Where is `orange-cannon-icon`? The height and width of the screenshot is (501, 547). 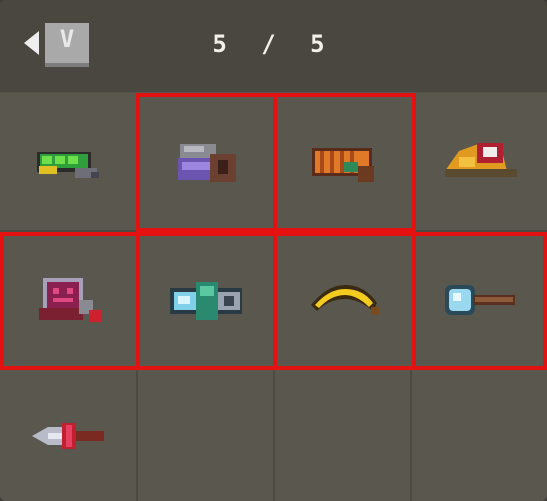 orange-cannon-icon is located at coordinates (342, 164).